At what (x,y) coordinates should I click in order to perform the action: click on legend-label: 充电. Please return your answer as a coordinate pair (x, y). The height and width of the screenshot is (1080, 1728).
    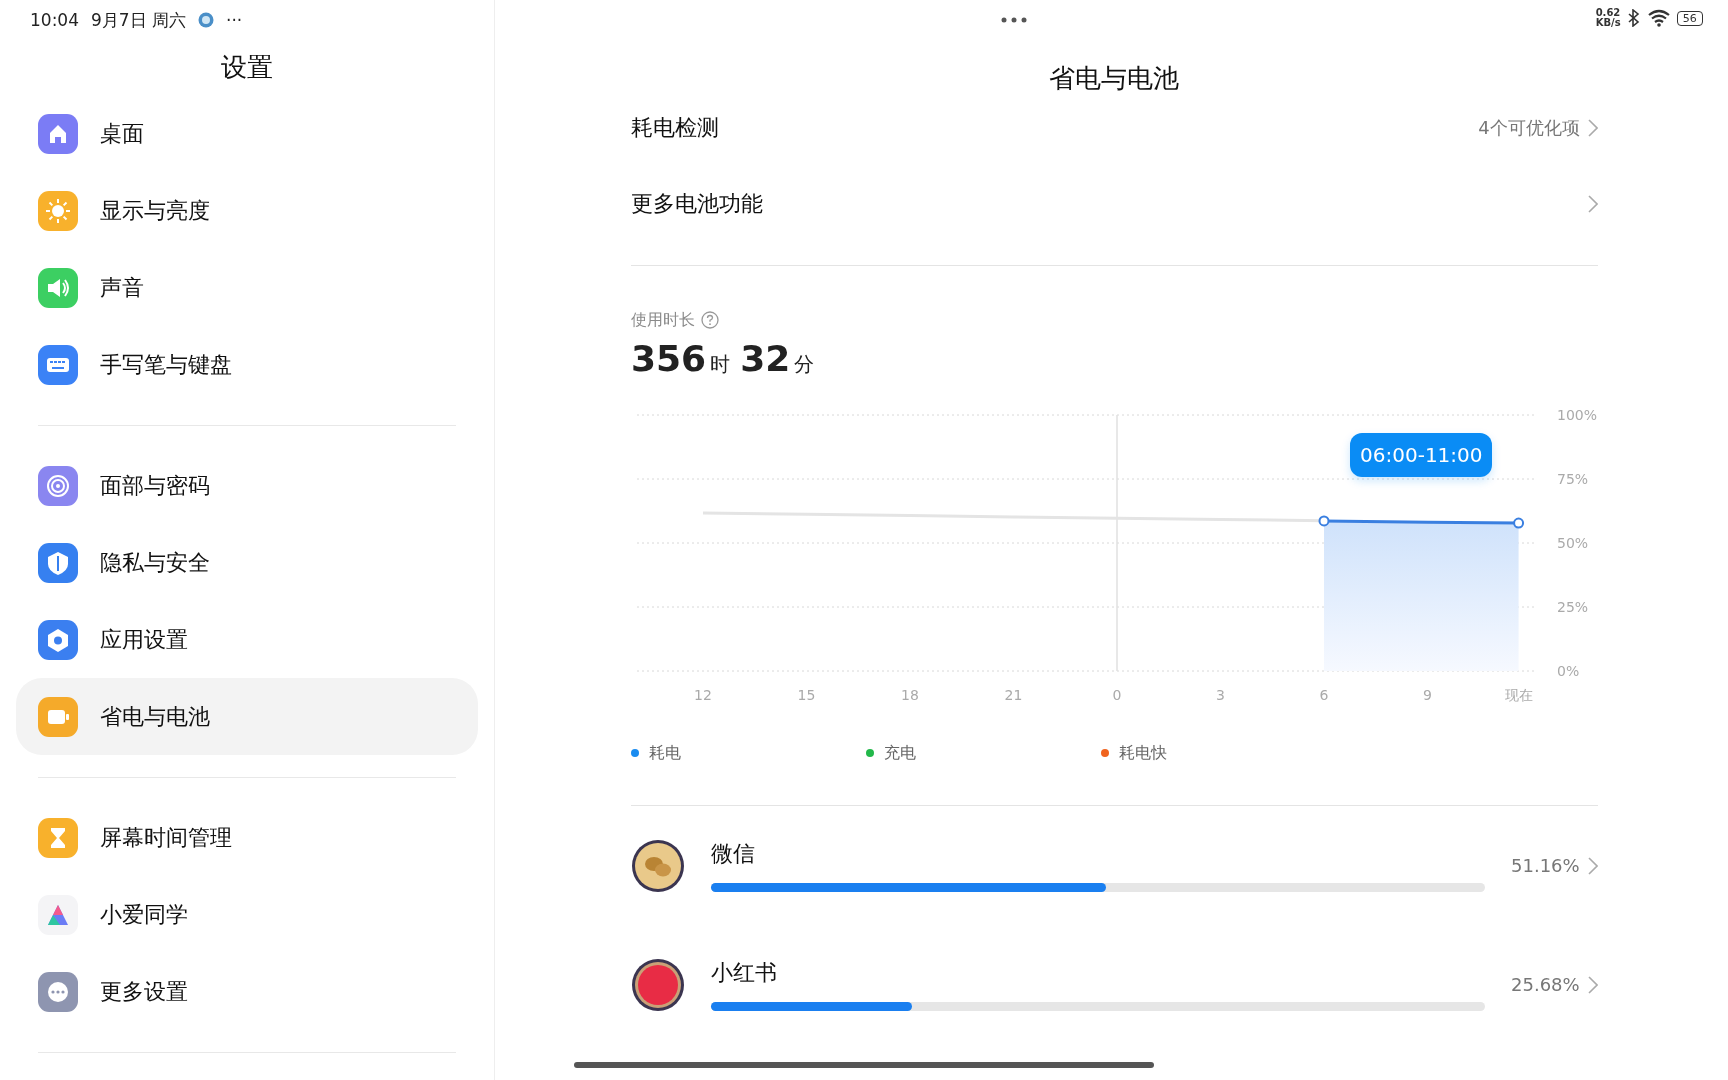
    Looking at the image, I should click on (900, 753).